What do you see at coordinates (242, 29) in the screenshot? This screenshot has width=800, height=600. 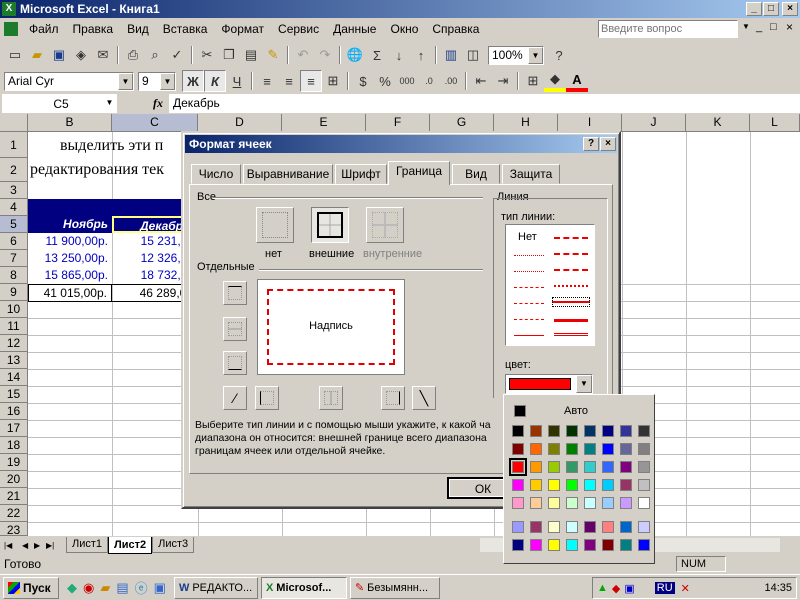 I see `menu-format: Формат` at bounding box center [242, 29].